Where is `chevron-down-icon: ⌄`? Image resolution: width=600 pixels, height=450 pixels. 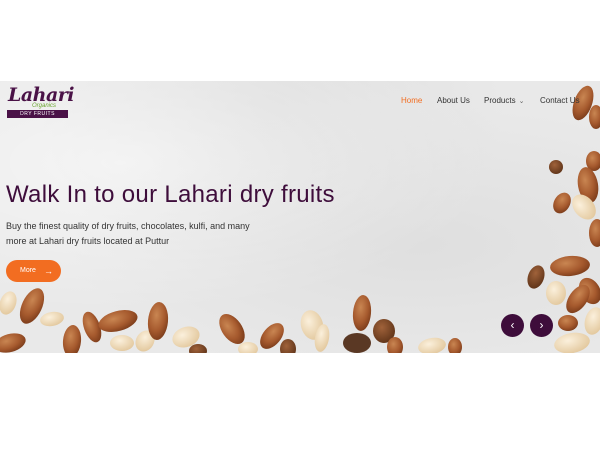 chevron-down-icon: ⌄ is located at coordinates (521, 101).